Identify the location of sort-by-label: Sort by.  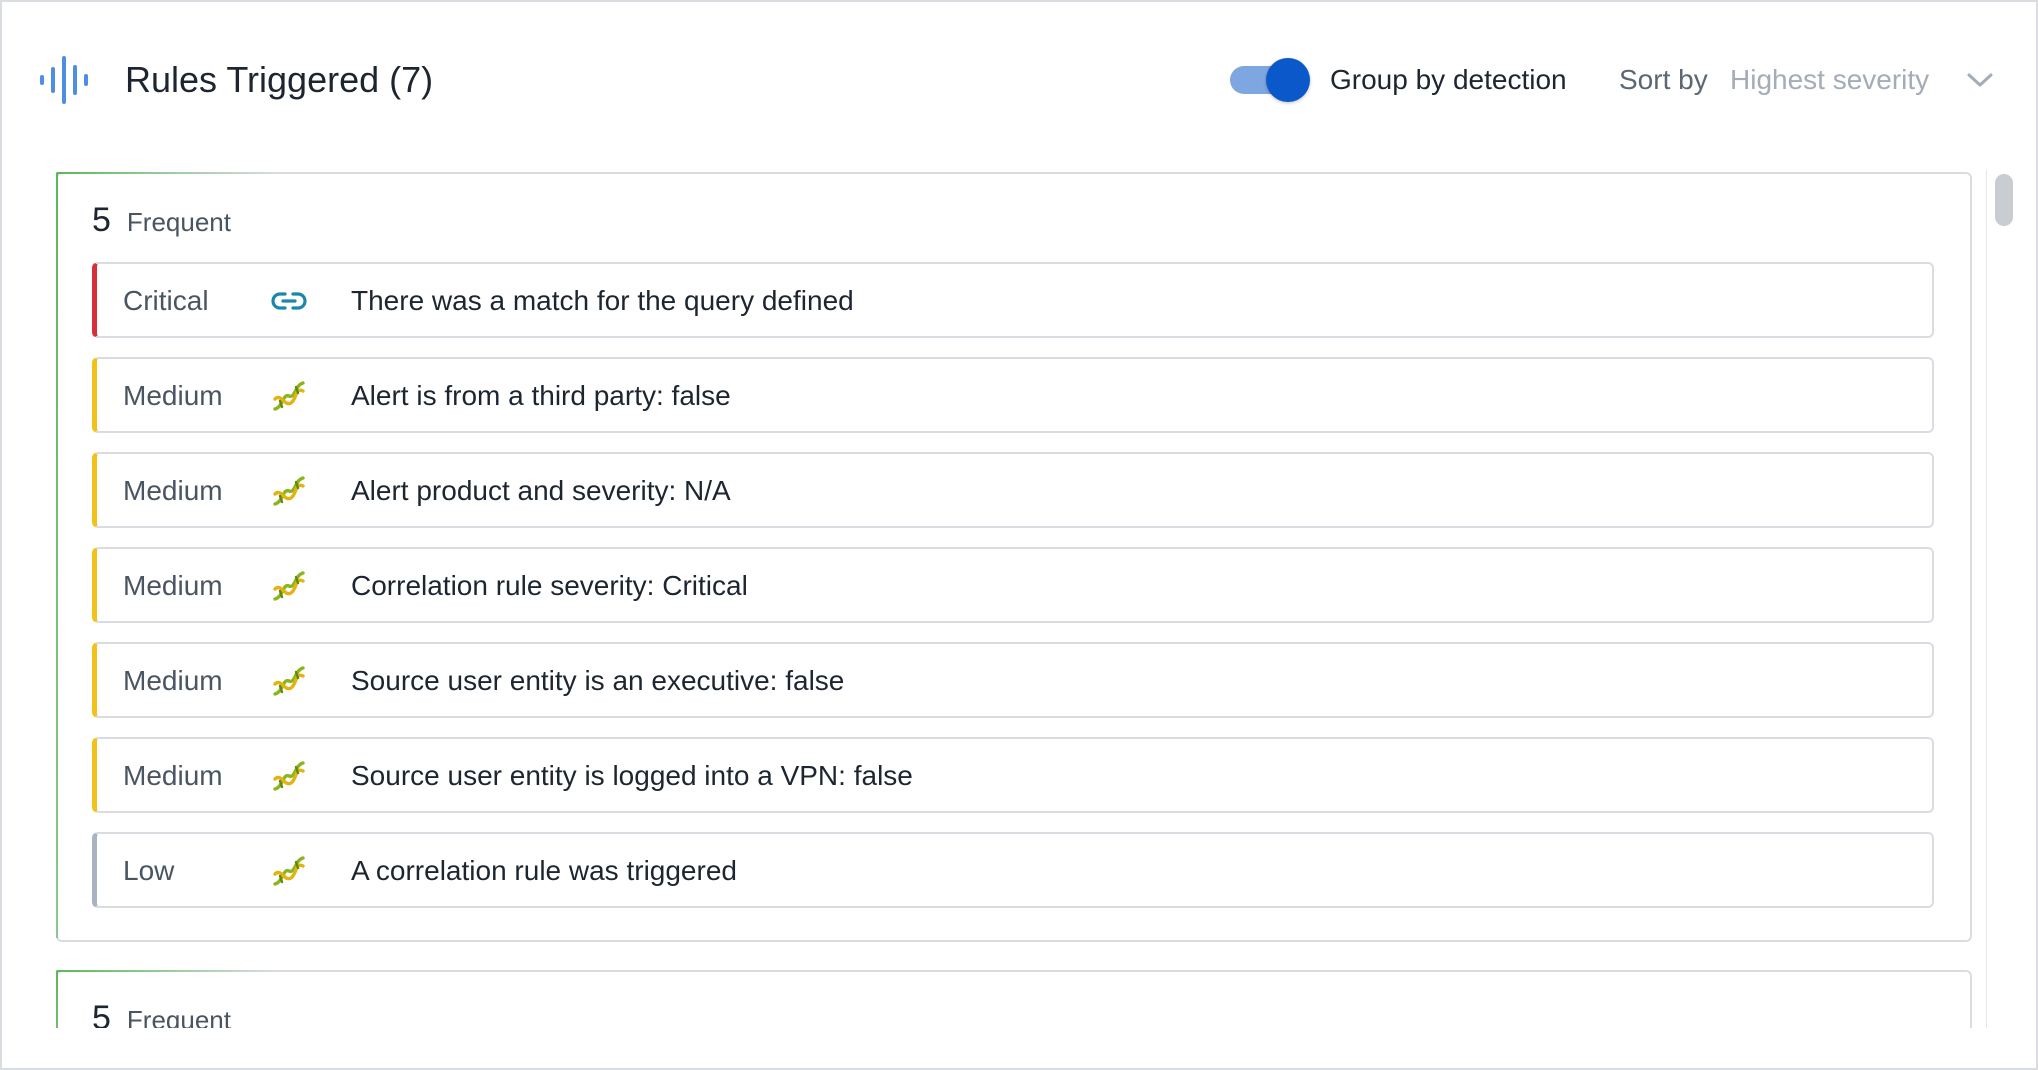
(1663, 79).